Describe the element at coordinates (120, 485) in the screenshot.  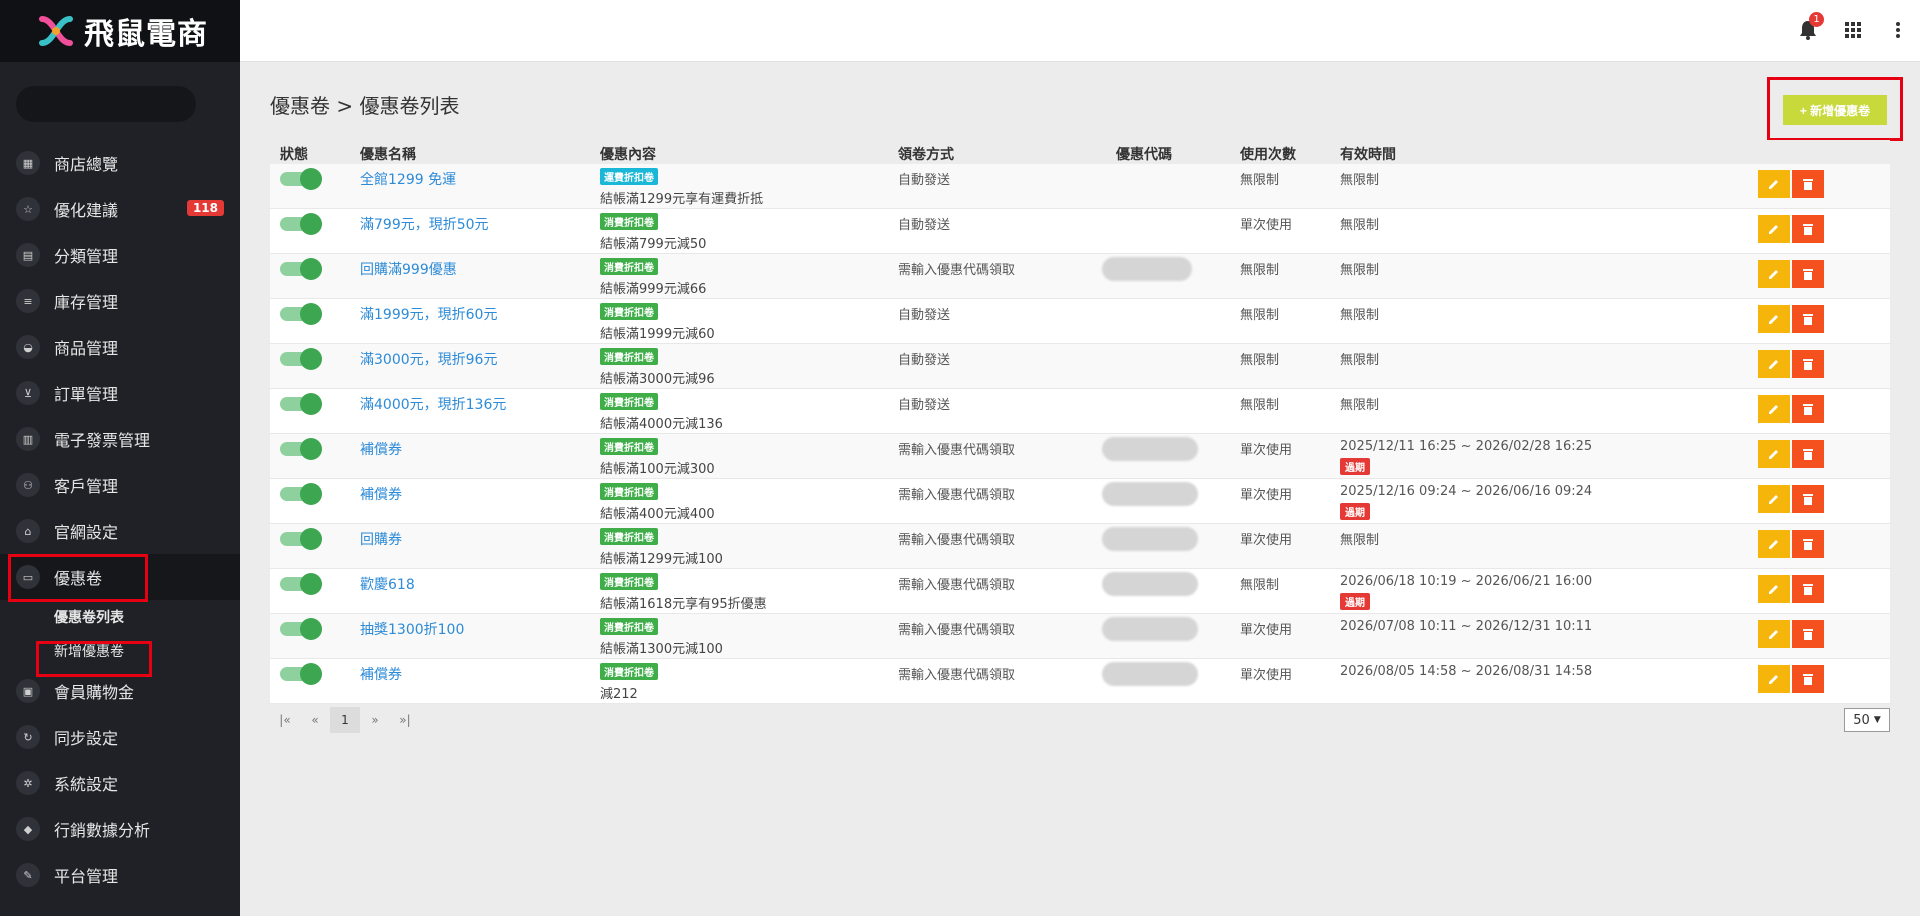
I see `sidebar-item: ⚇ 客戶管理` at that location.